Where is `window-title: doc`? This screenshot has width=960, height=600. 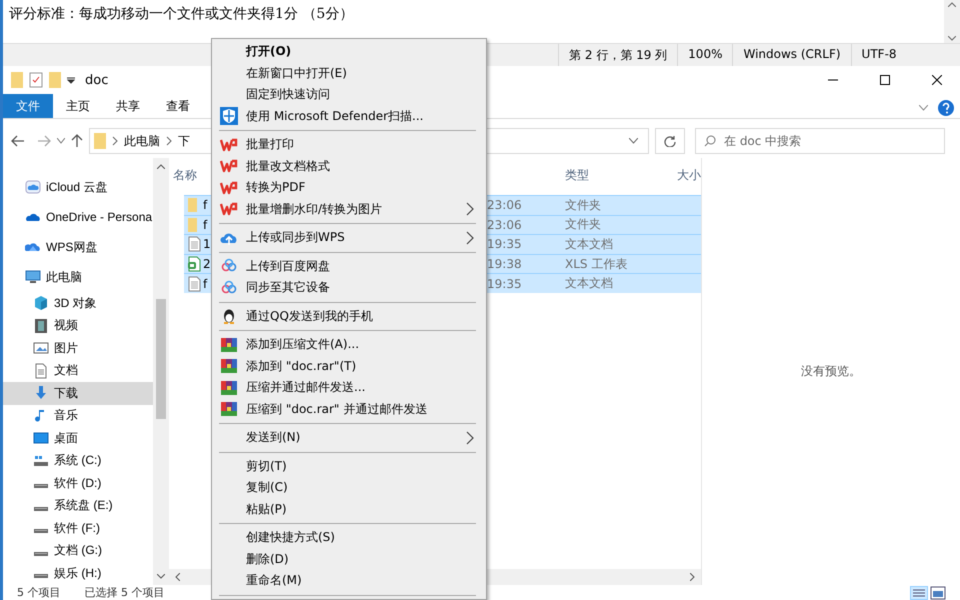 window-title: doc is located at coordinates (96, 80).